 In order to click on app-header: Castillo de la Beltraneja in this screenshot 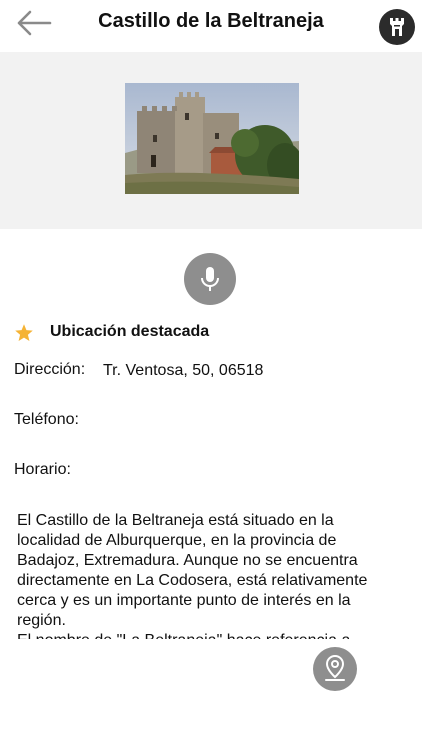, I will do `click(211, 25)`.